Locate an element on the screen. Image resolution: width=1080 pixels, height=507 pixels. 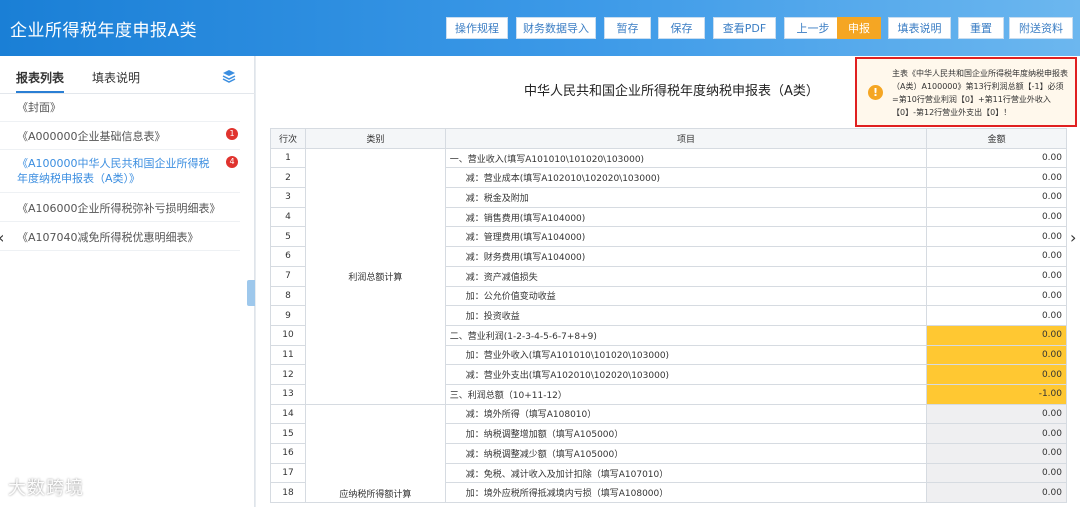
amount-cell: -1.00 is located at coordinates (996, 394).